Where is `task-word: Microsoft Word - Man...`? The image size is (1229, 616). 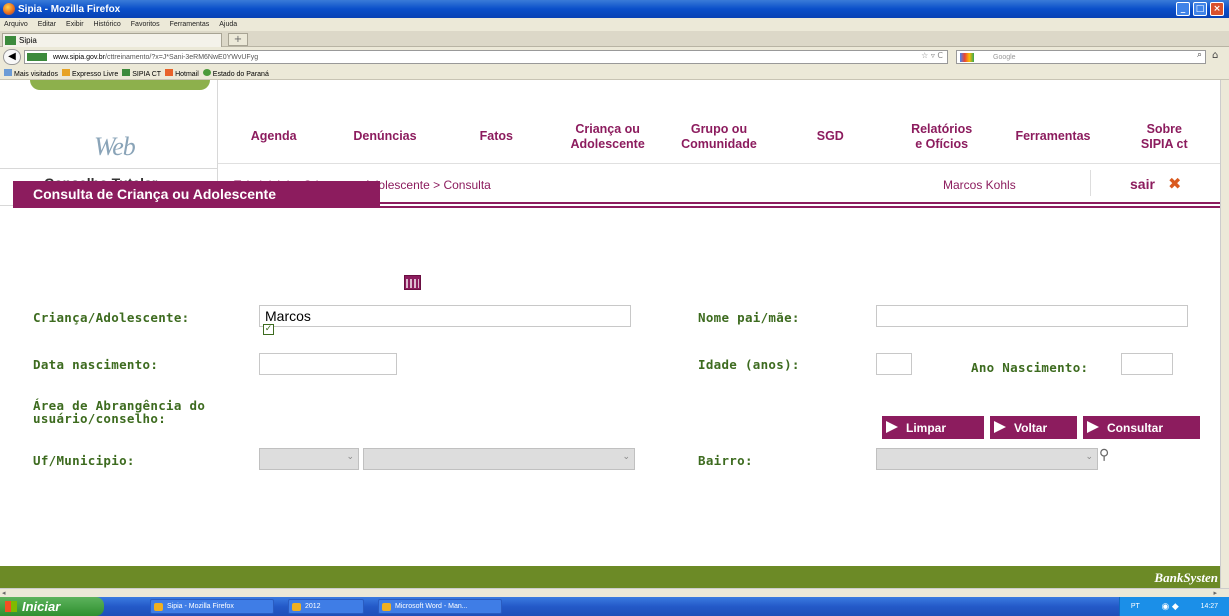 task-word: Microsoft Word - Man... is located at coordinates (440, 606).